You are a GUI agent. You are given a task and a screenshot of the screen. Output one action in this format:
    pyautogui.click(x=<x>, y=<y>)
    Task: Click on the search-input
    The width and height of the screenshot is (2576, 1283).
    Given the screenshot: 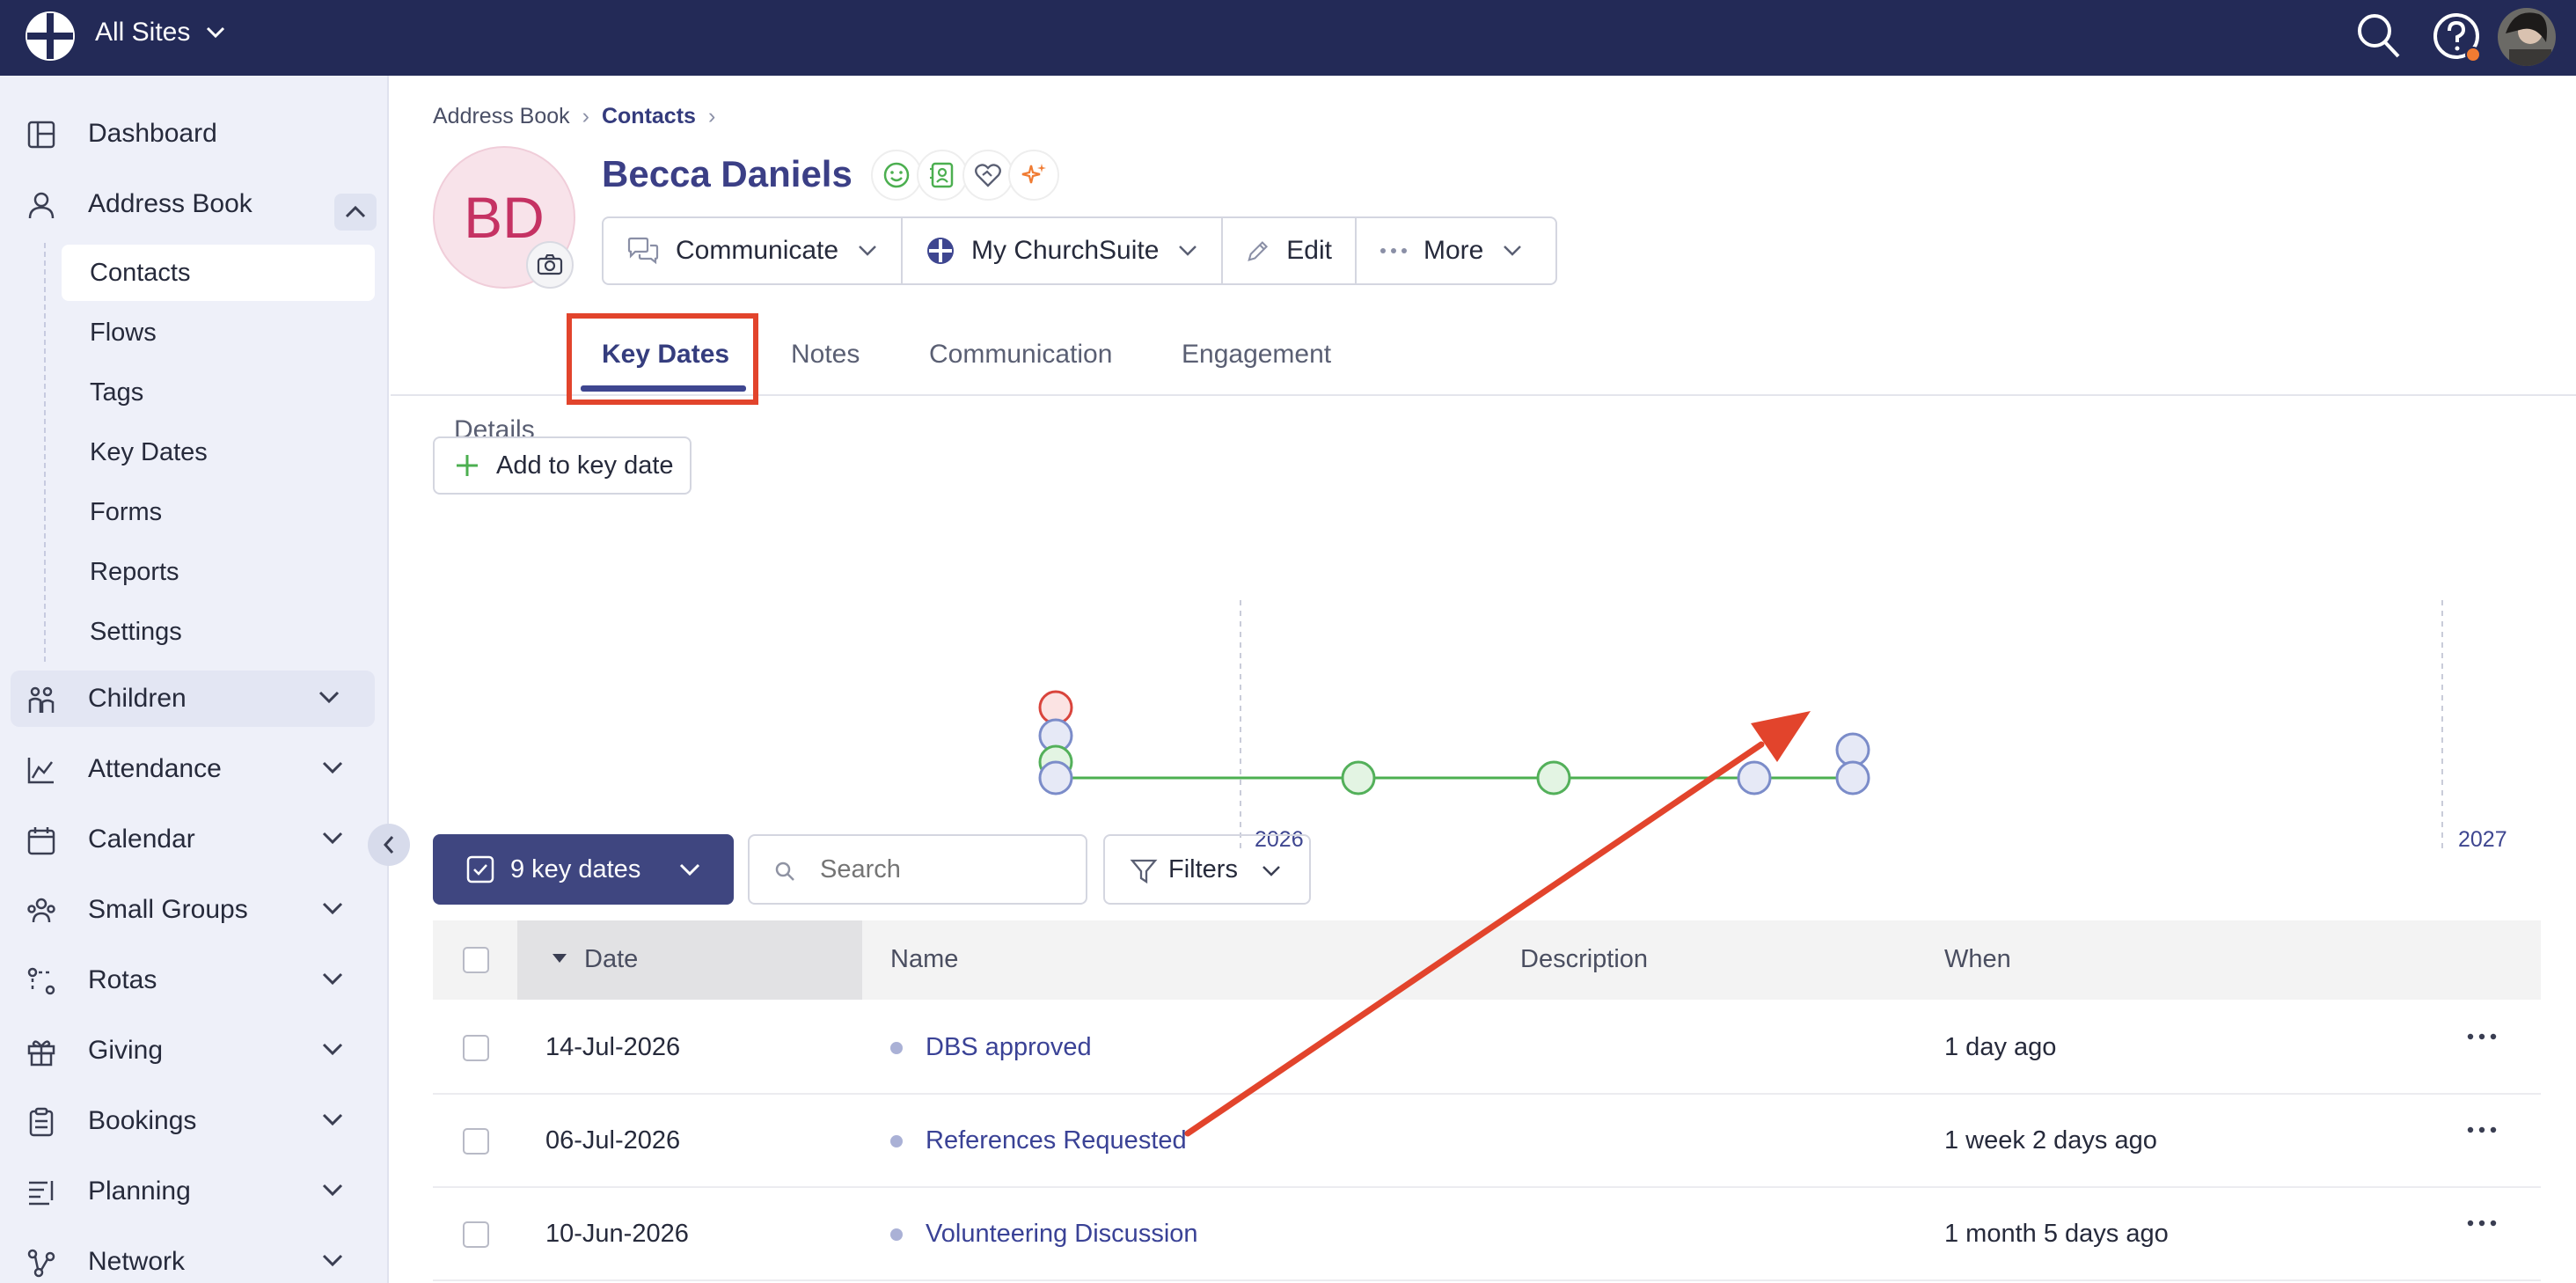 What is the action you would take?
    pyautogui.click(x=943, y=869)
    